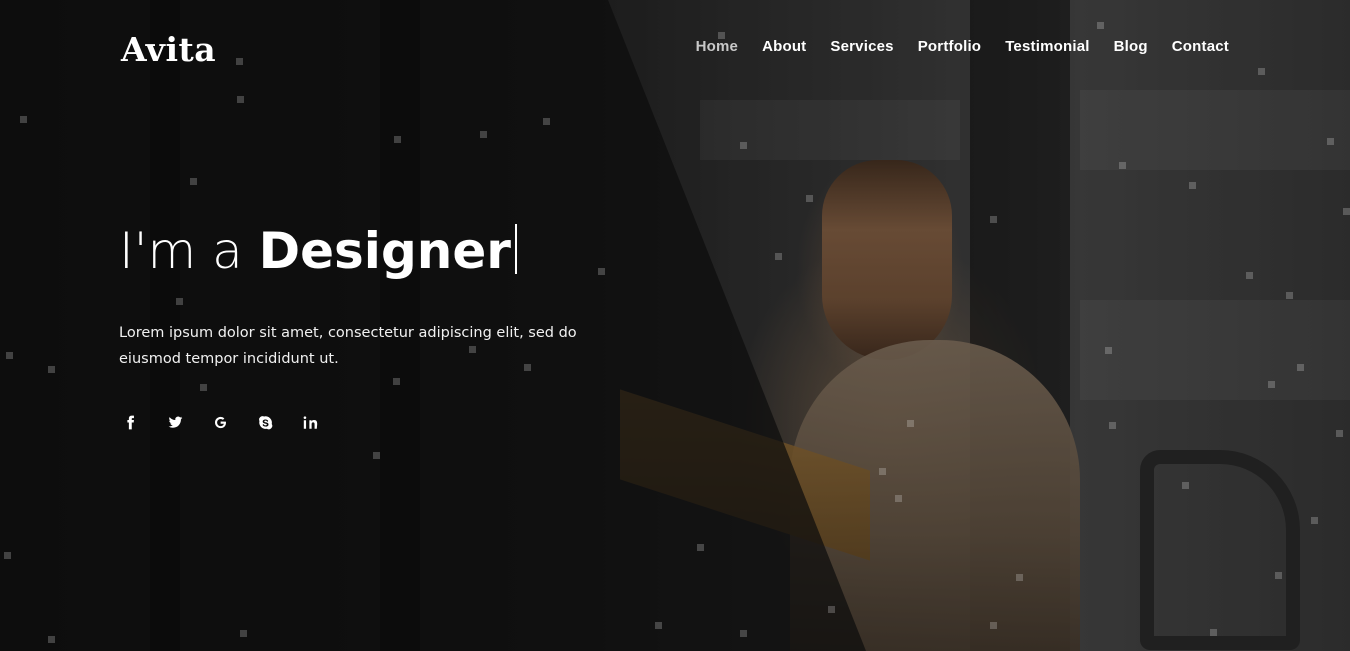 Image resolution: width=1350 pixels, height=651 pixels. Describe the element at coordinates (784, 46) in the screenshot. I see `nav-item-about: About` at that location.